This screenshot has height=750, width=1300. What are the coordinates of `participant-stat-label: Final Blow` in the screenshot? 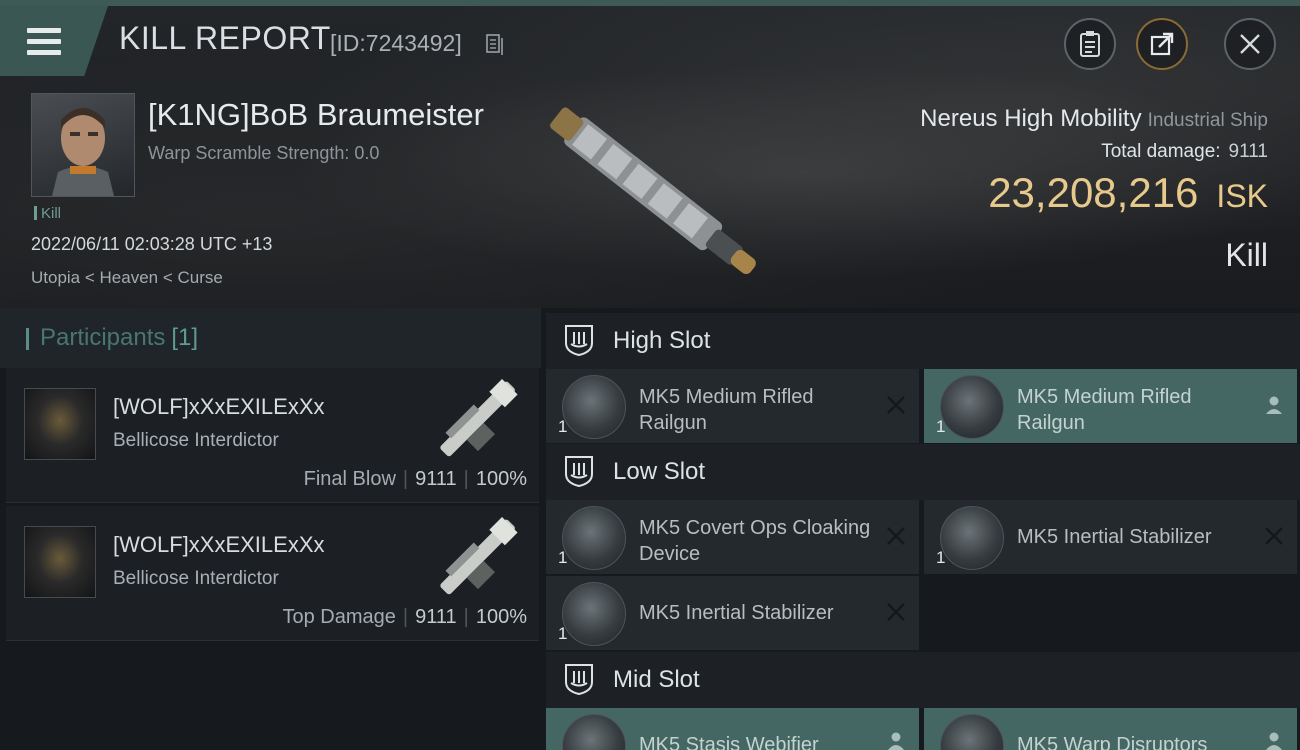 It's located at (349, 479).